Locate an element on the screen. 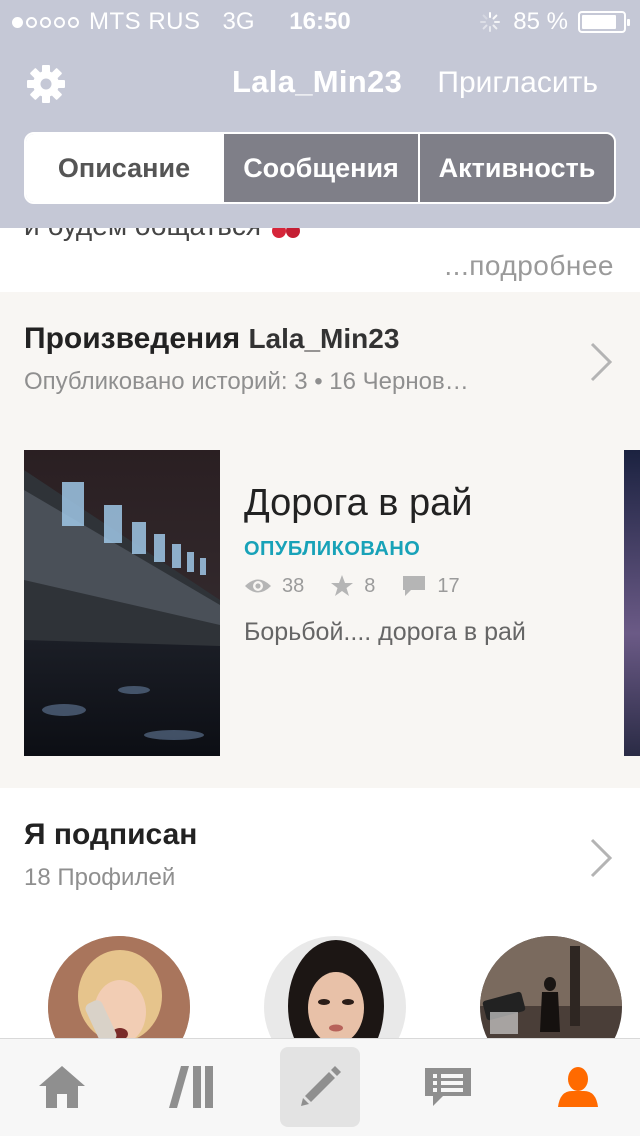 The image size is (640, 1136). following-subtitle: 18 Профилей is located at coordinates (100, 877).